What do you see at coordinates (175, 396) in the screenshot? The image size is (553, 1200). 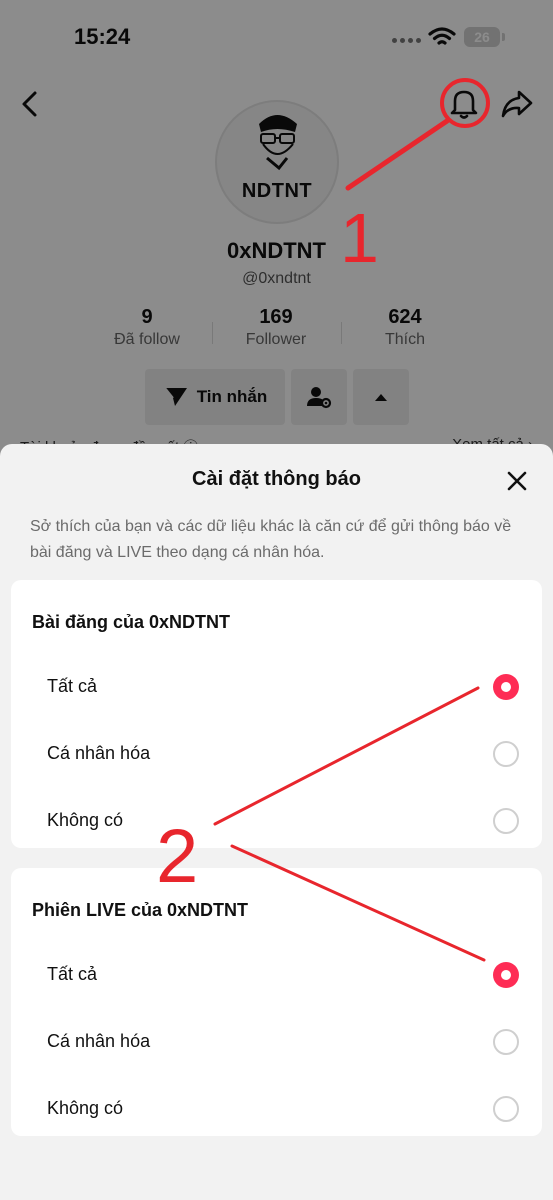 I see `send-icon` at bounding box center [175, 396].